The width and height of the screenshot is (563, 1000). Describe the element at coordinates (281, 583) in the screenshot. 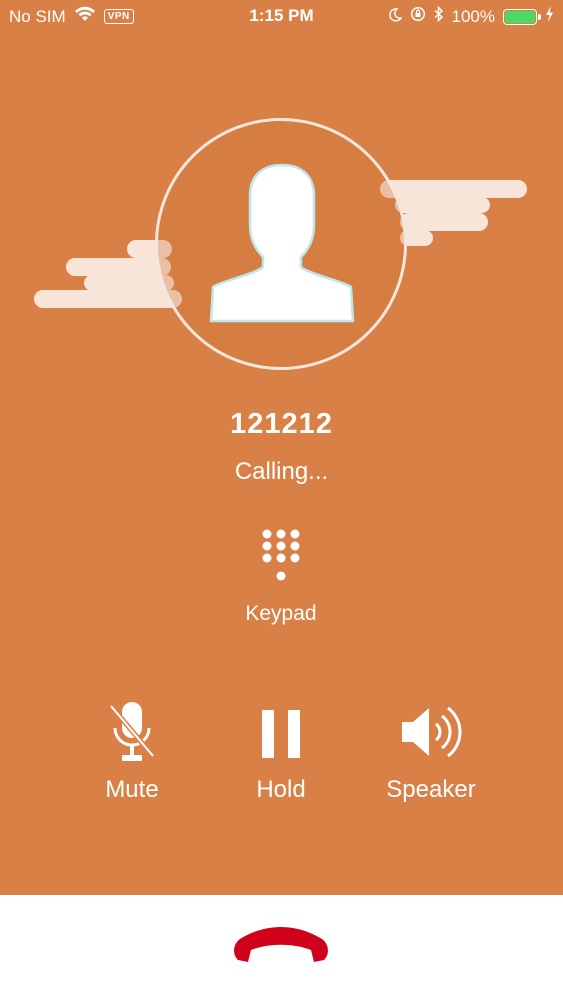

I see `keypad-button: Keypad` at that location.